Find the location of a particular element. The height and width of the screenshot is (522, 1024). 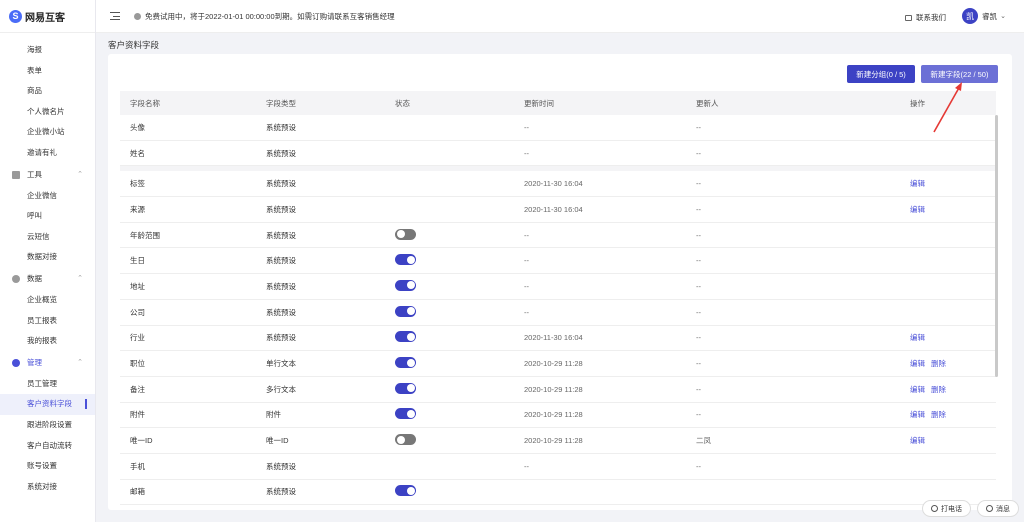

info-icon is located at coordinates (137, 16).